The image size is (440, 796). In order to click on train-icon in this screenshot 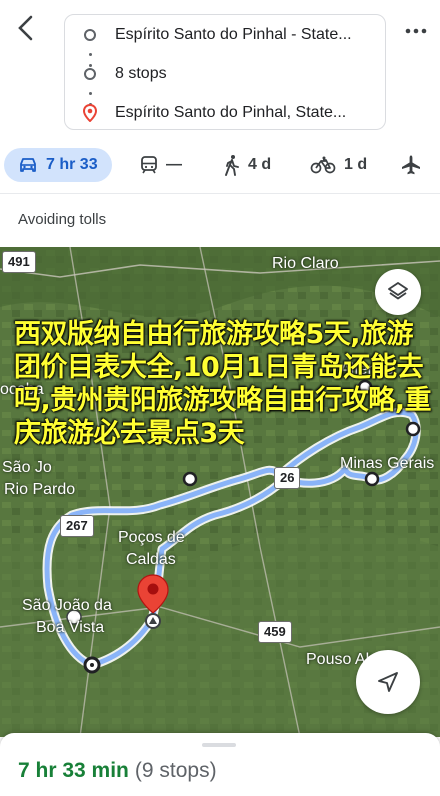, I will do `click(149, 165)`.